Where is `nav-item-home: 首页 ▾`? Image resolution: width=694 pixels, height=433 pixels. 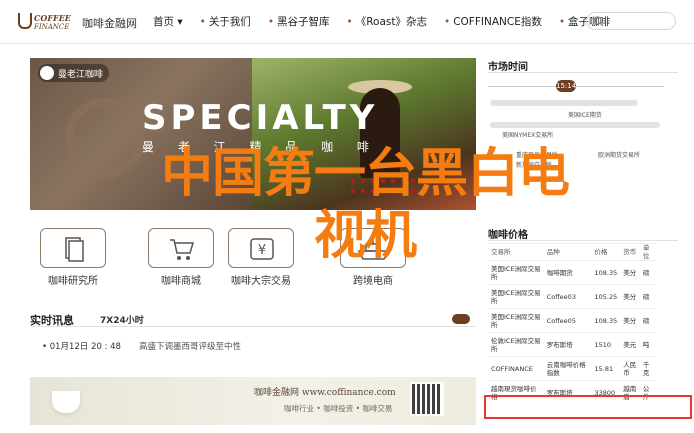 nav-item-home: 首页 ▾ is located at coordinates (166, 22).